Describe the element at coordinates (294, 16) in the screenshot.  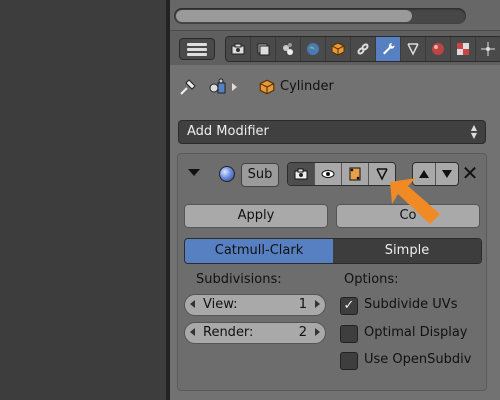
I see `scrollbar-thumb` at that location.